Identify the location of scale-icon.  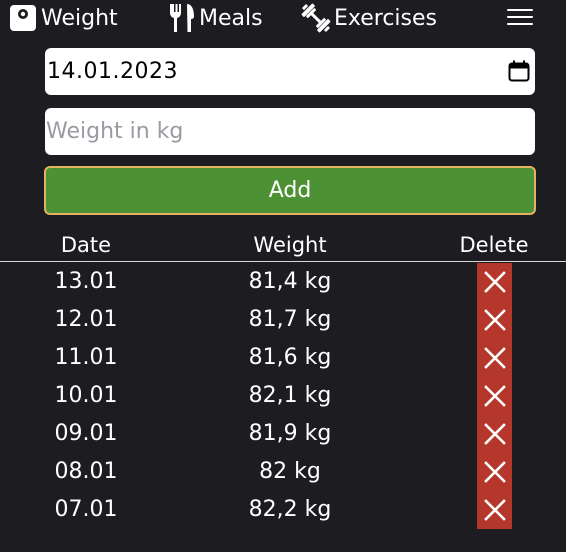
(23, 18).